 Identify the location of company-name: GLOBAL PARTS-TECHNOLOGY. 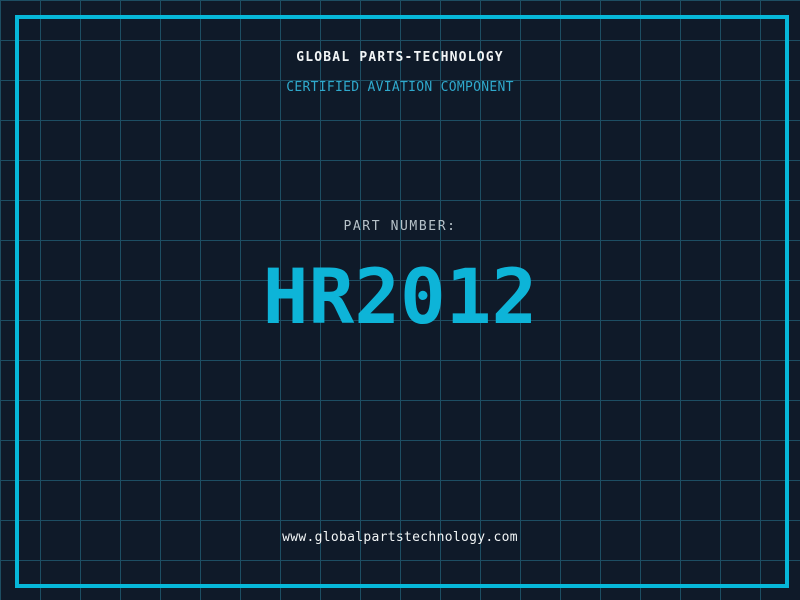
(400, 57).